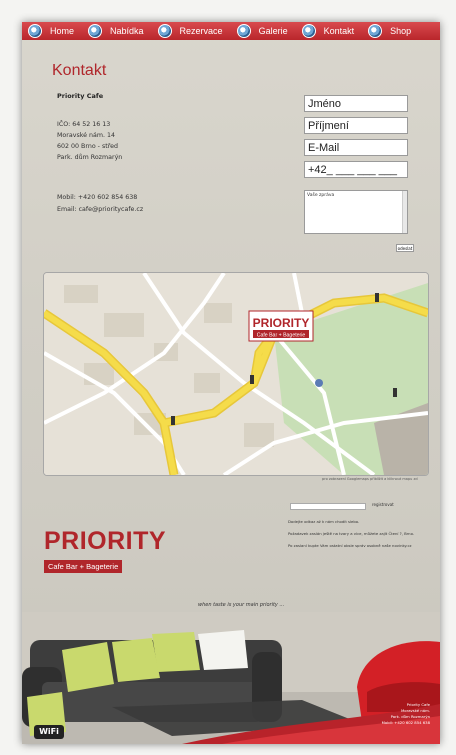 The width and height of the screenshot is (456, 755). What do you see at coordinates (324, 521) in the screenshot?
I see `newsletter-text-1: Dodejte odkaz až k nám chodit slebo.` at bounding box center [324, 521].